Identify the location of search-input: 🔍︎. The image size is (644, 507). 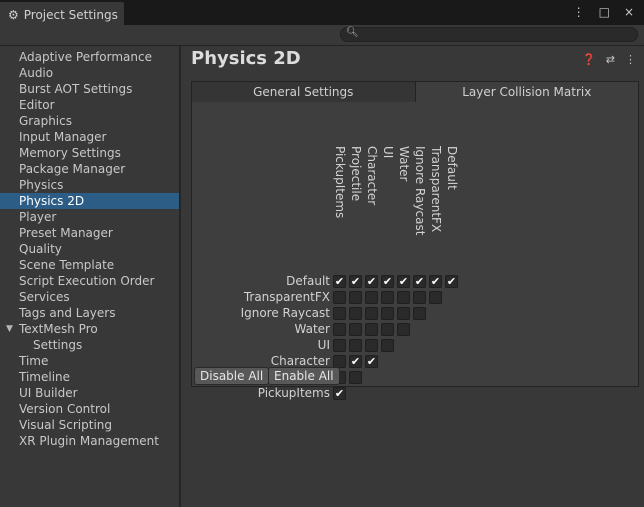
(489, 34).